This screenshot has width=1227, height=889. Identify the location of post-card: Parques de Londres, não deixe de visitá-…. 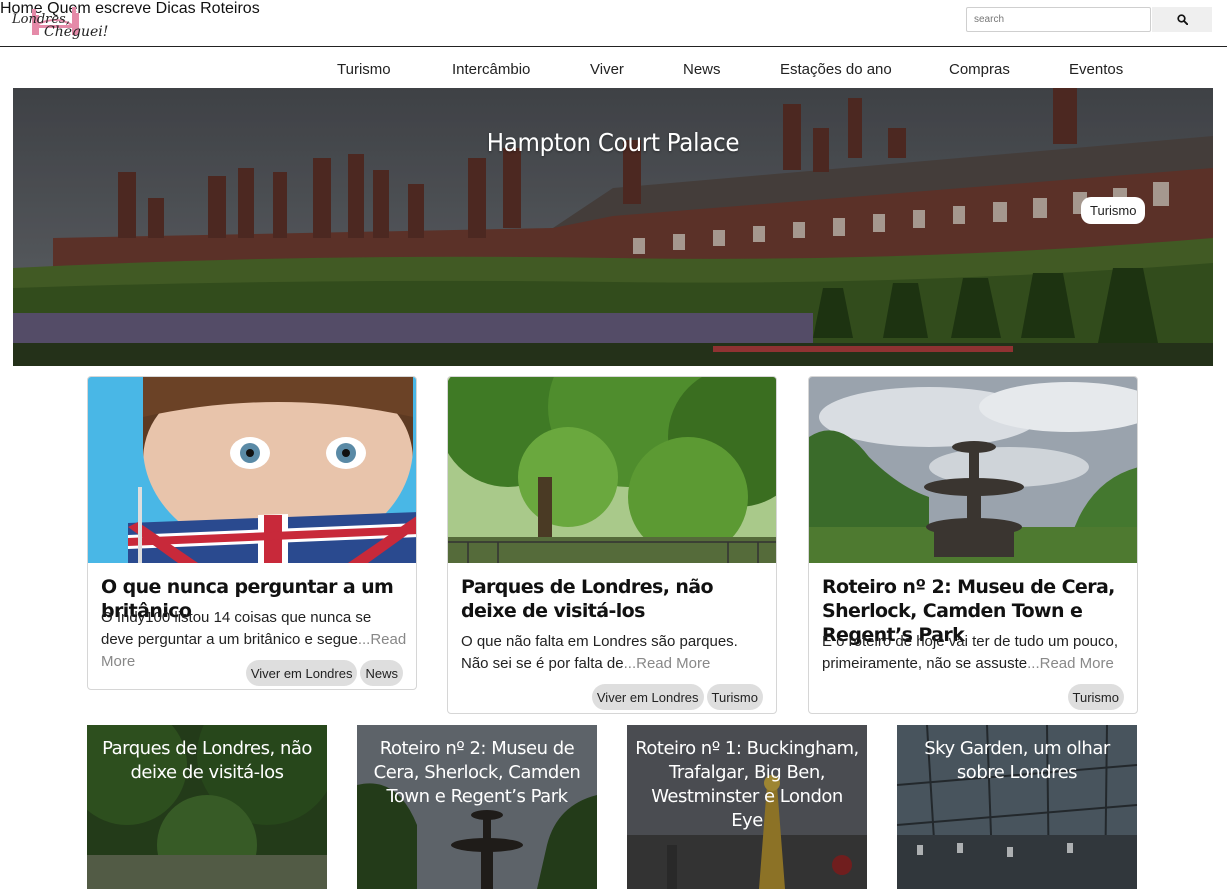
(612, 545).